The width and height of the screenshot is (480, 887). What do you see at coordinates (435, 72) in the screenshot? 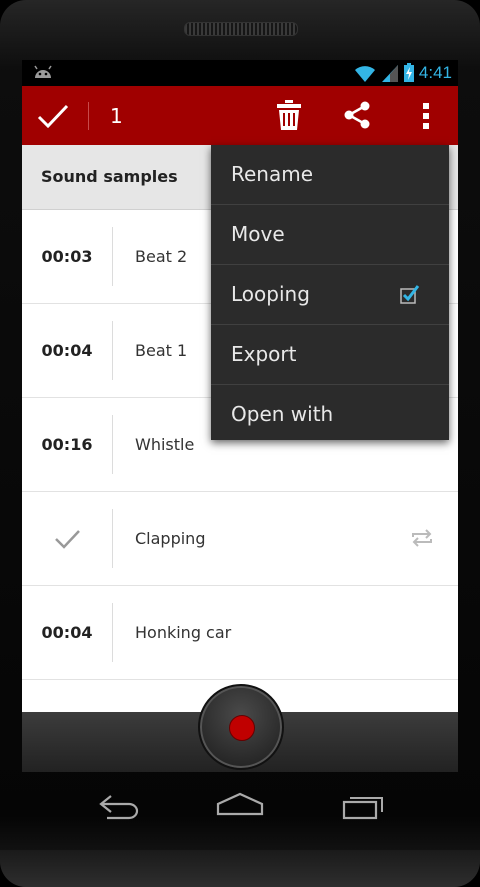
I see `status-time: 4:41` at bounding box center [435, 72].